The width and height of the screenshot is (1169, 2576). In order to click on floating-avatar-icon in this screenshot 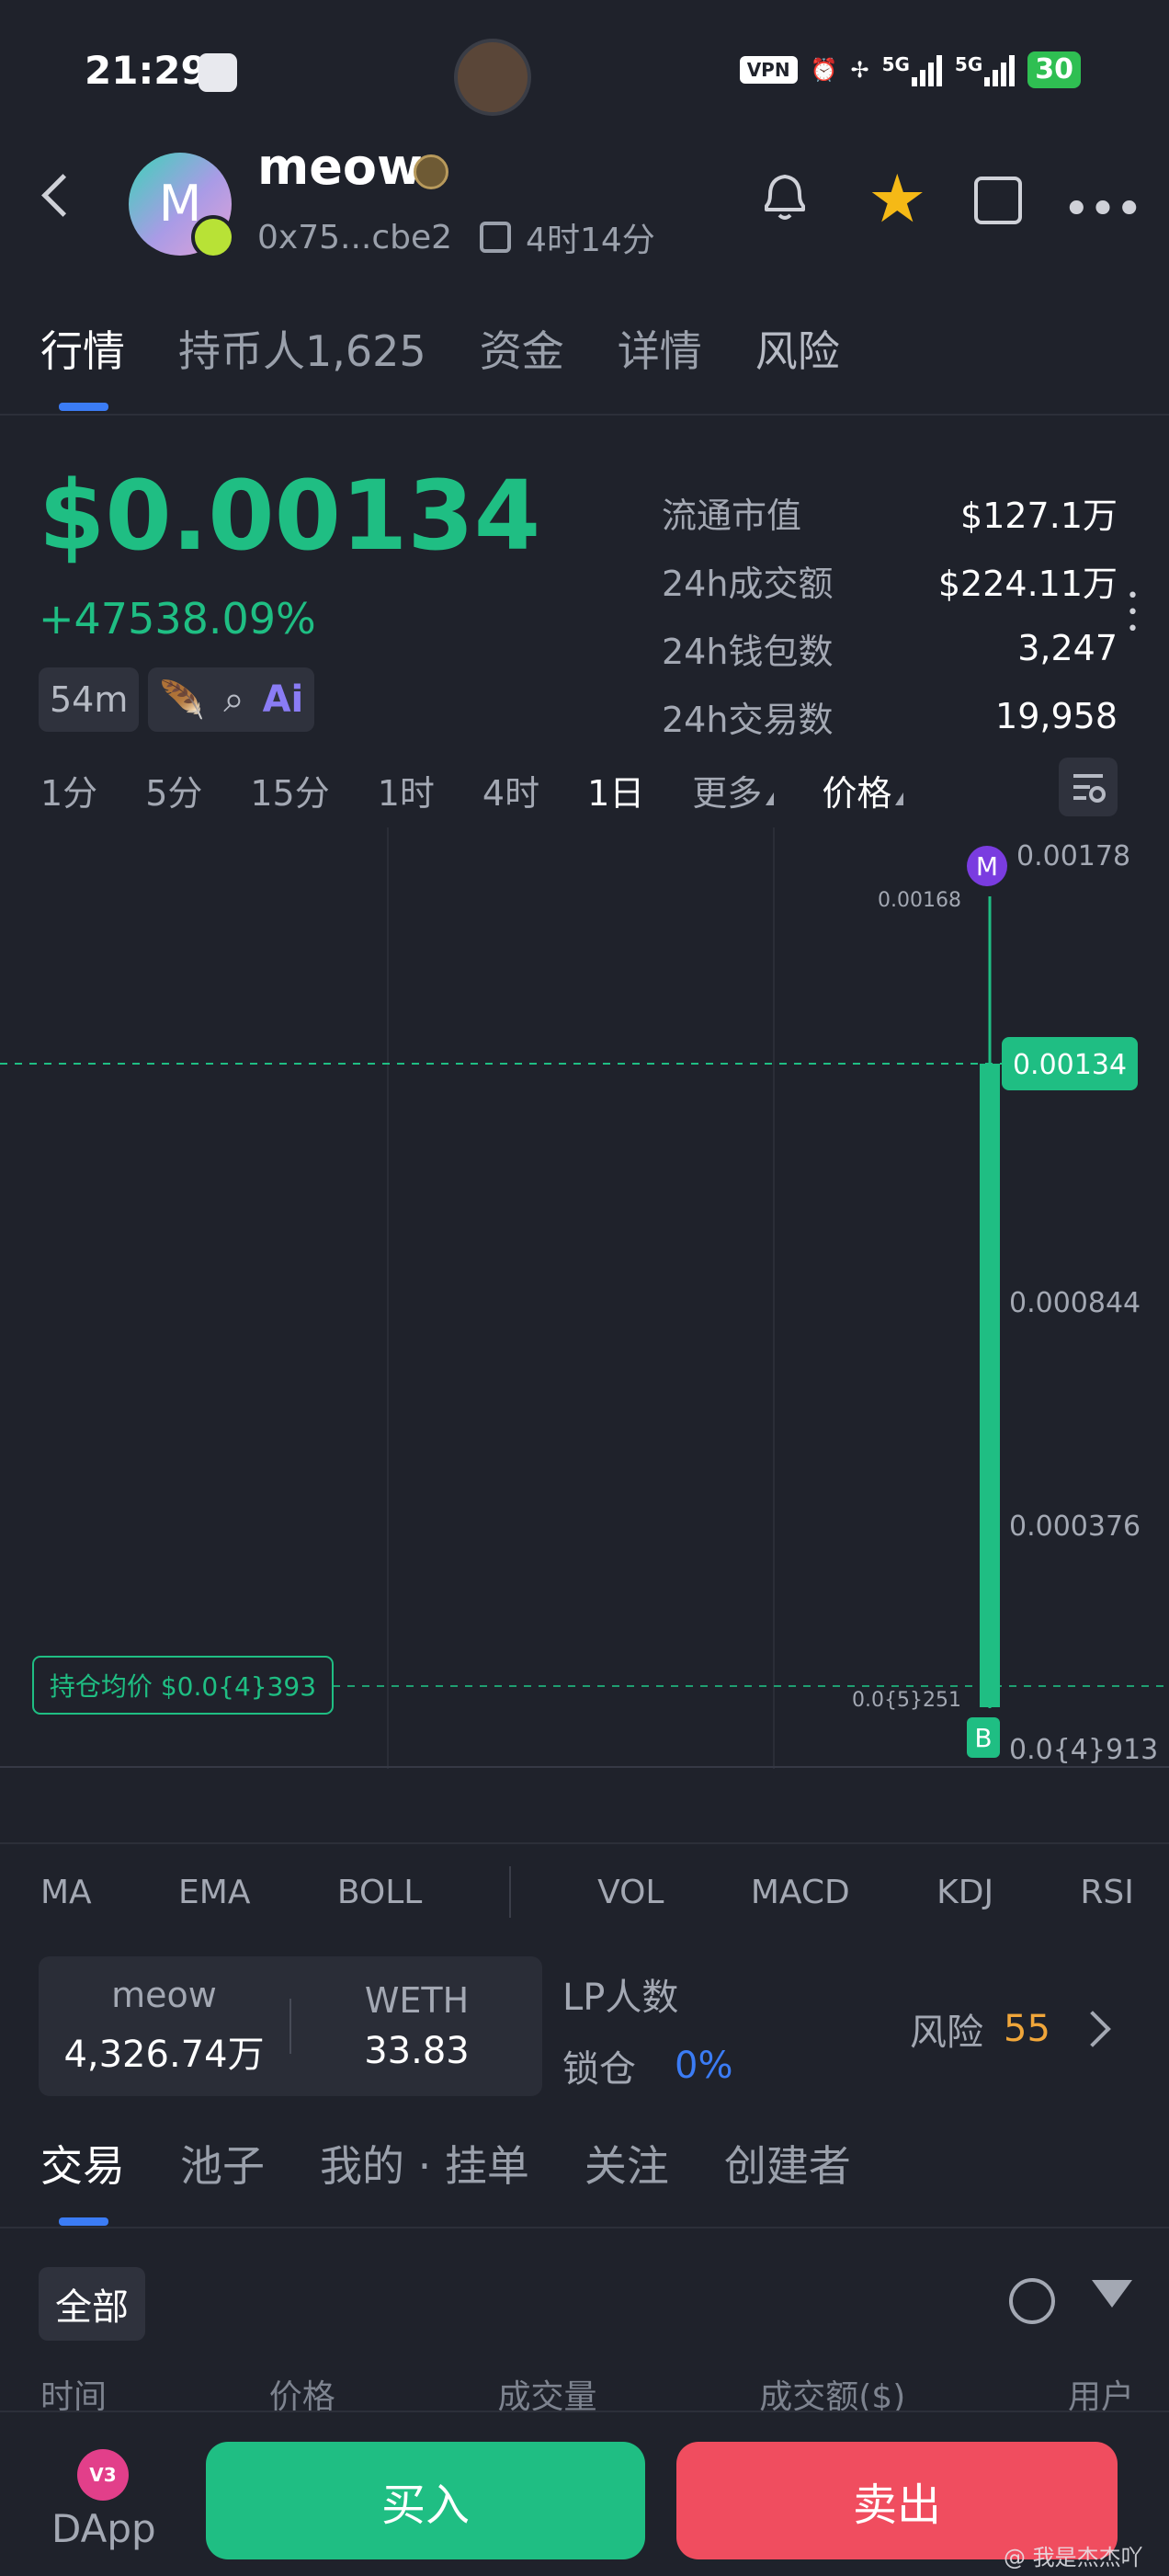, I will do `click(492, 77)`.